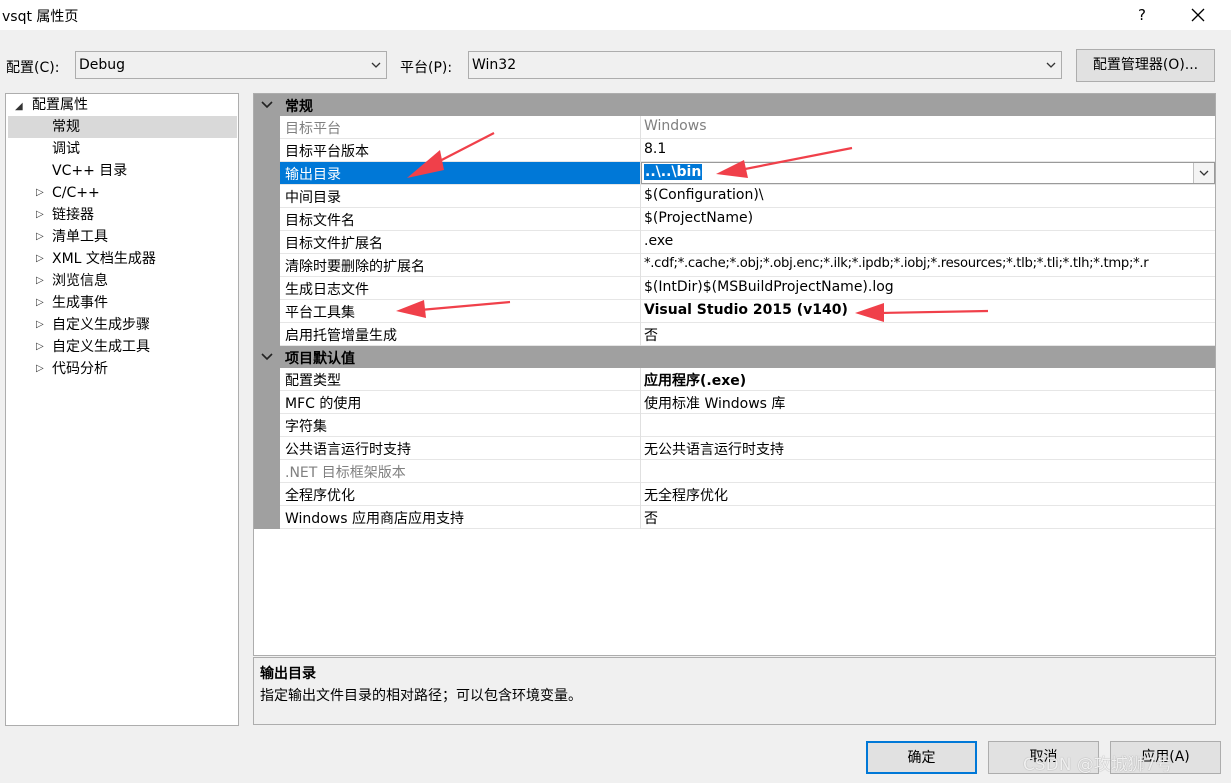  I want to click on property-value: $(ProjectName), so click(699, 218).